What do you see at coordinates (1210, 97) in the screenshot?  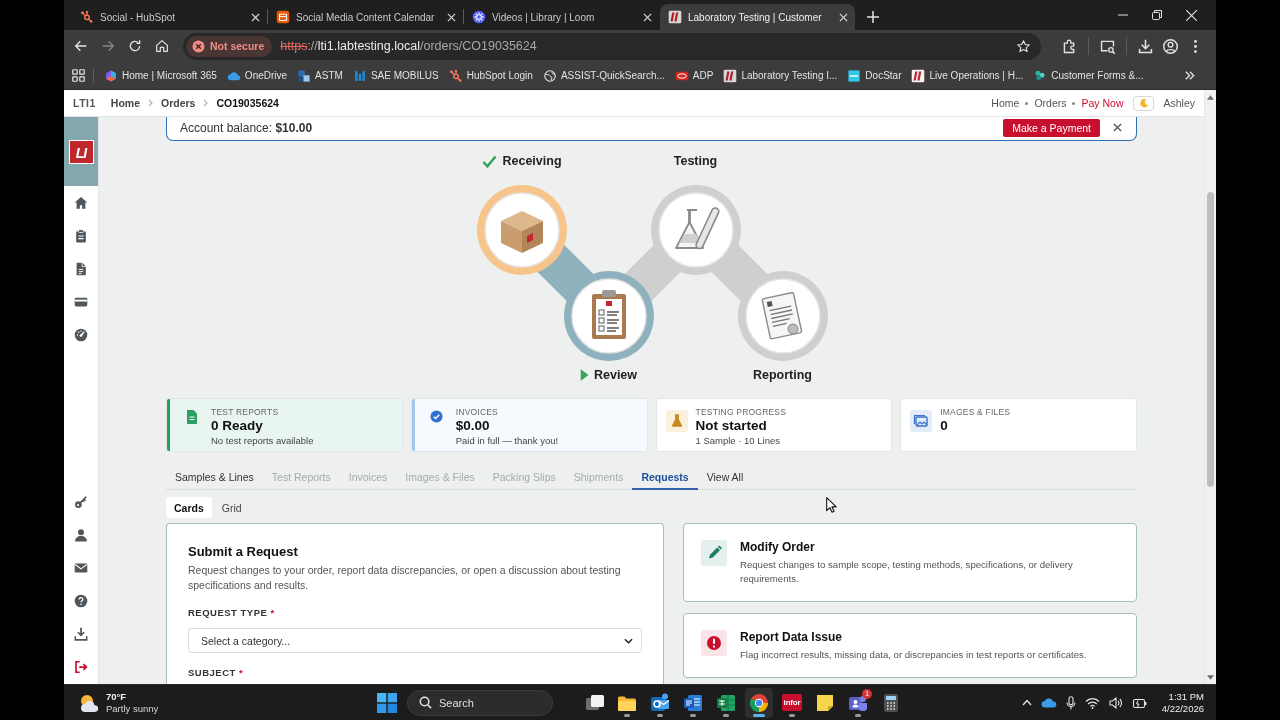 I see `scroll-up-icon` at bounding box center [1210, 97].